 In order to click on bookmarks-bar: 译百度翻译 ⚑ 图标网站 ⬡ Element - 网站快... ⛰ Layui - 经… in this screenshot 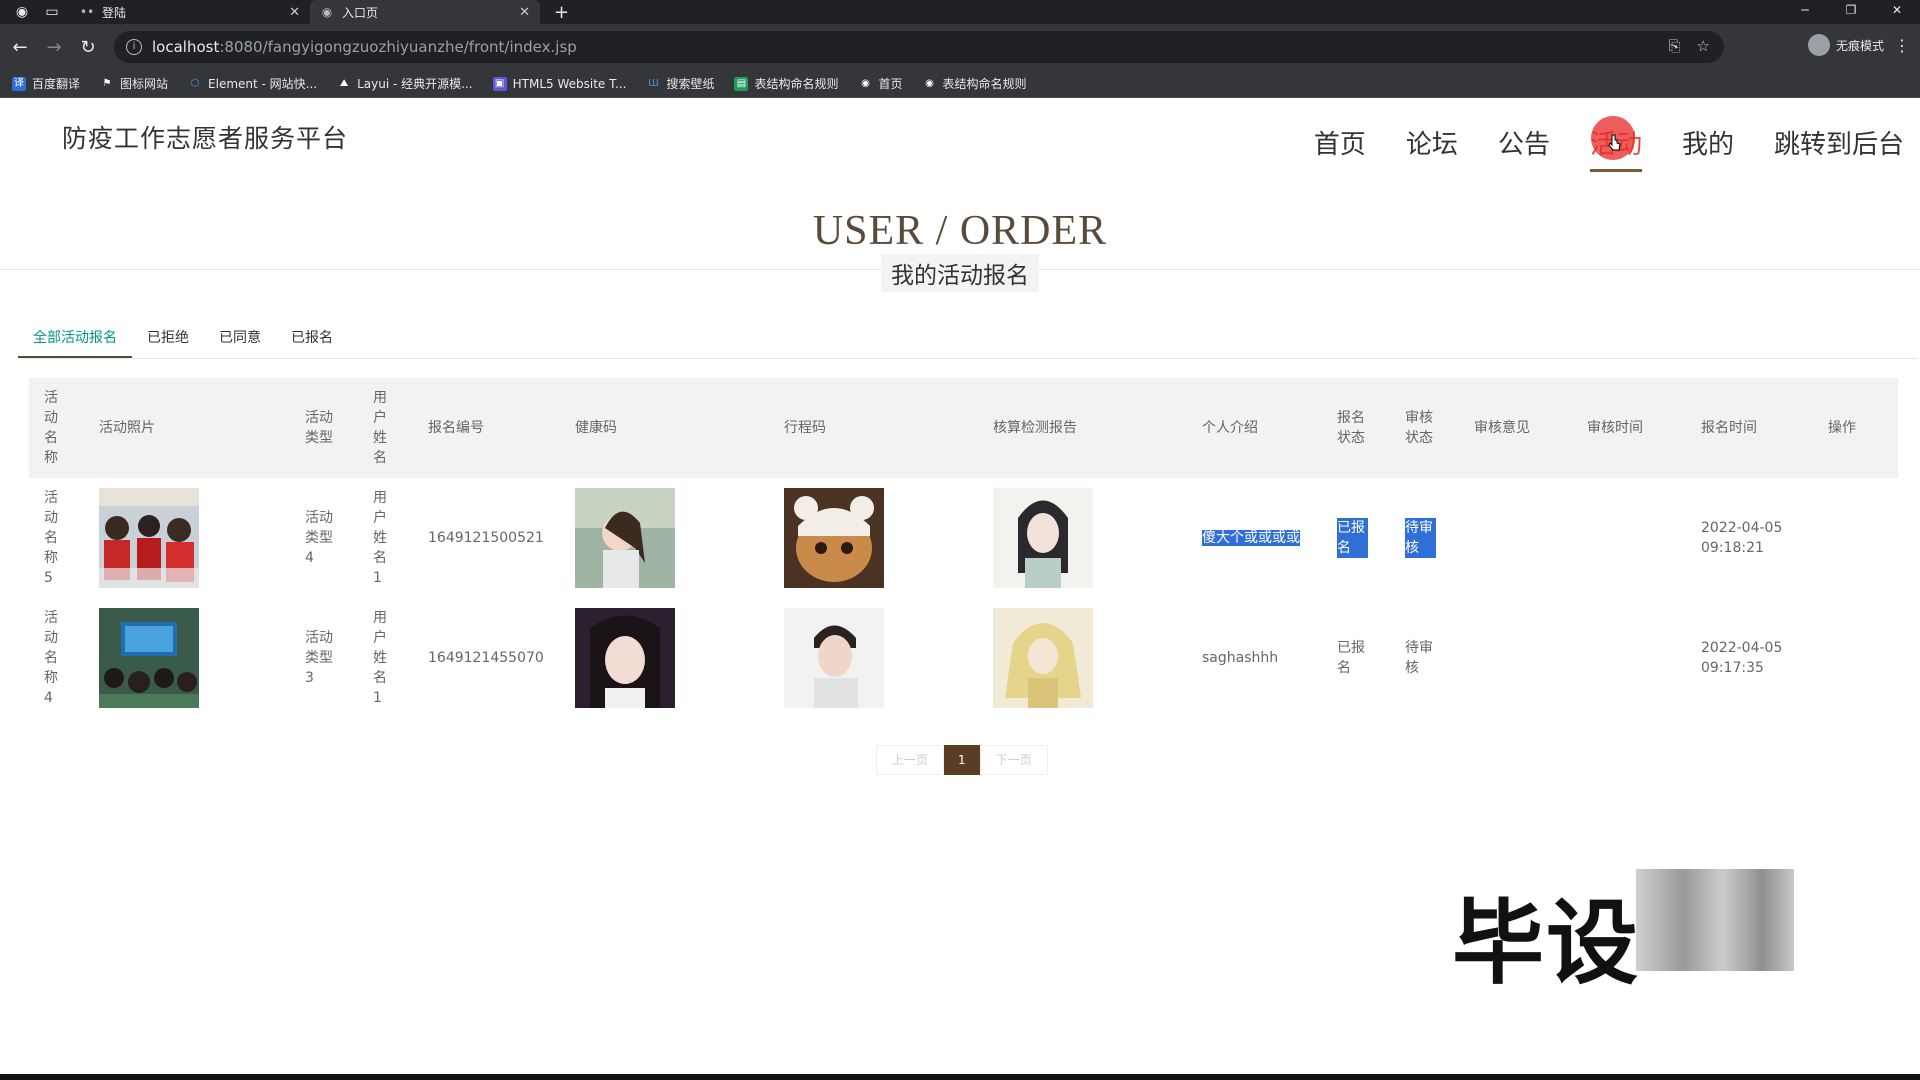, I will do `click(960, 84)`.